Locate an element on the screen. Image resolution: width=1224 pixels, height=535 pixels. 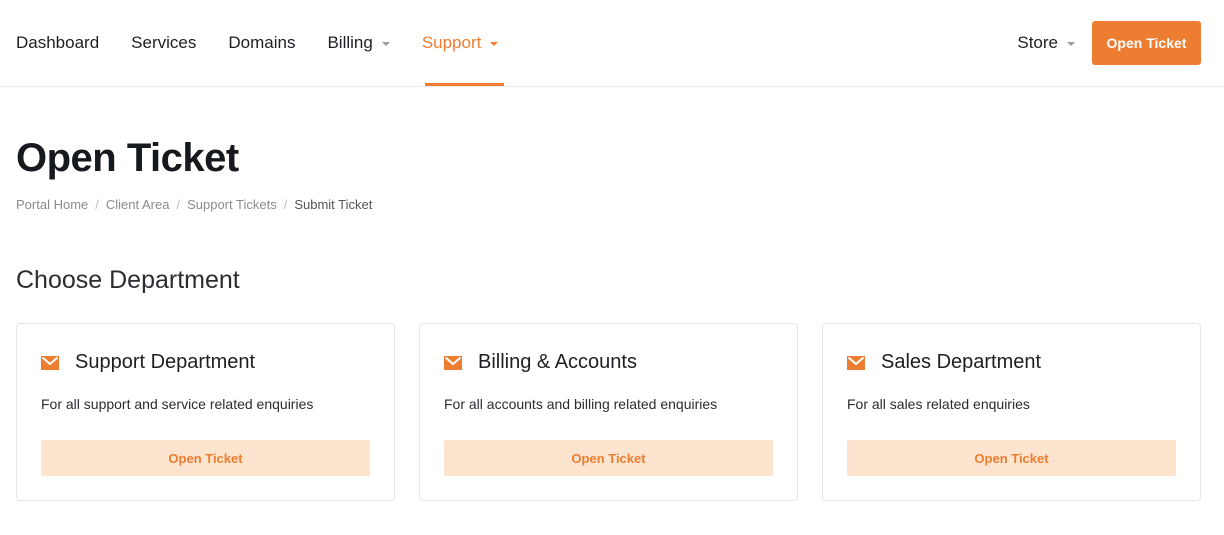
card-header: Sales Department is located at coordinates (944, 362).